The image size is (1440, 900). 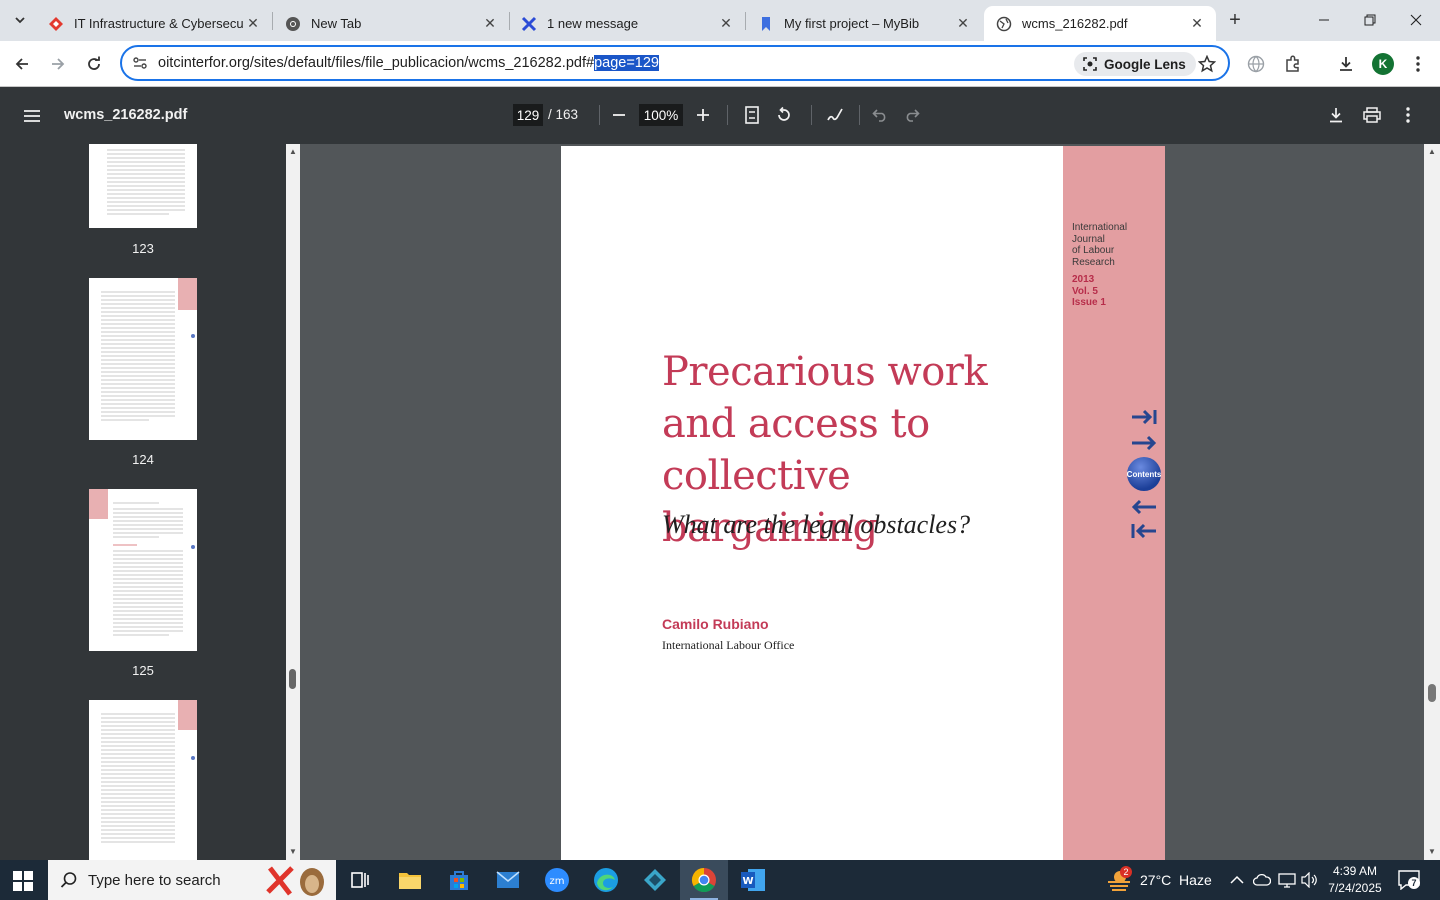 I want to click on taskbar-search: Type here to search, so click(x=192, y=880).